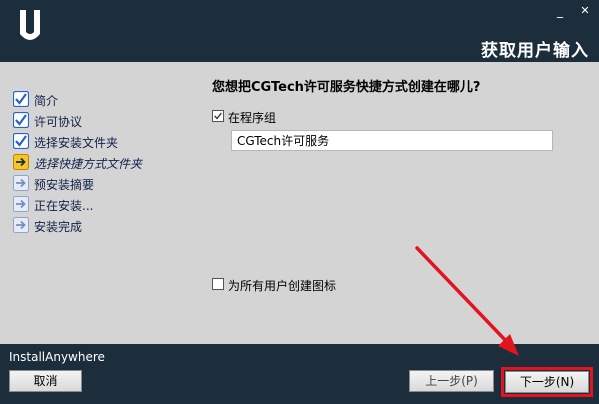  What do you see at coordinates (46, 101) in the screenshot?
I see `step-label: 简介` at bounding box center [46, 101].